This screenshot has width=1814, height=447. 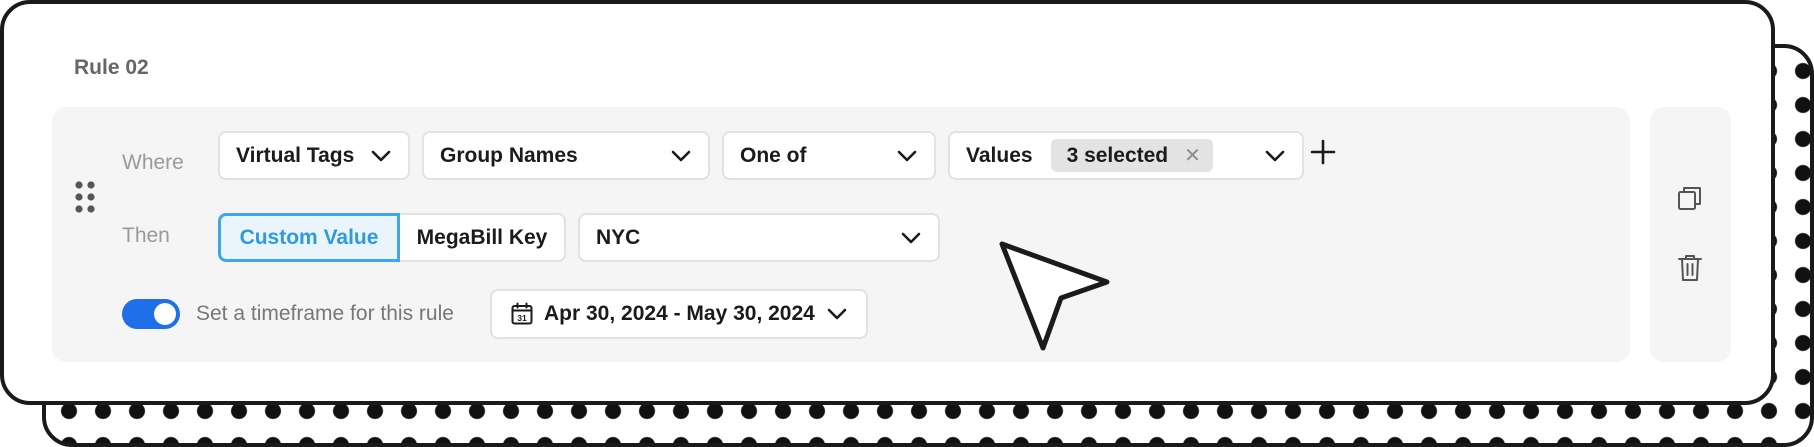 I want to click on date-range-picker: 31 Apr 30, 2024 - May 30, 2024, so click(x=679, y=314).